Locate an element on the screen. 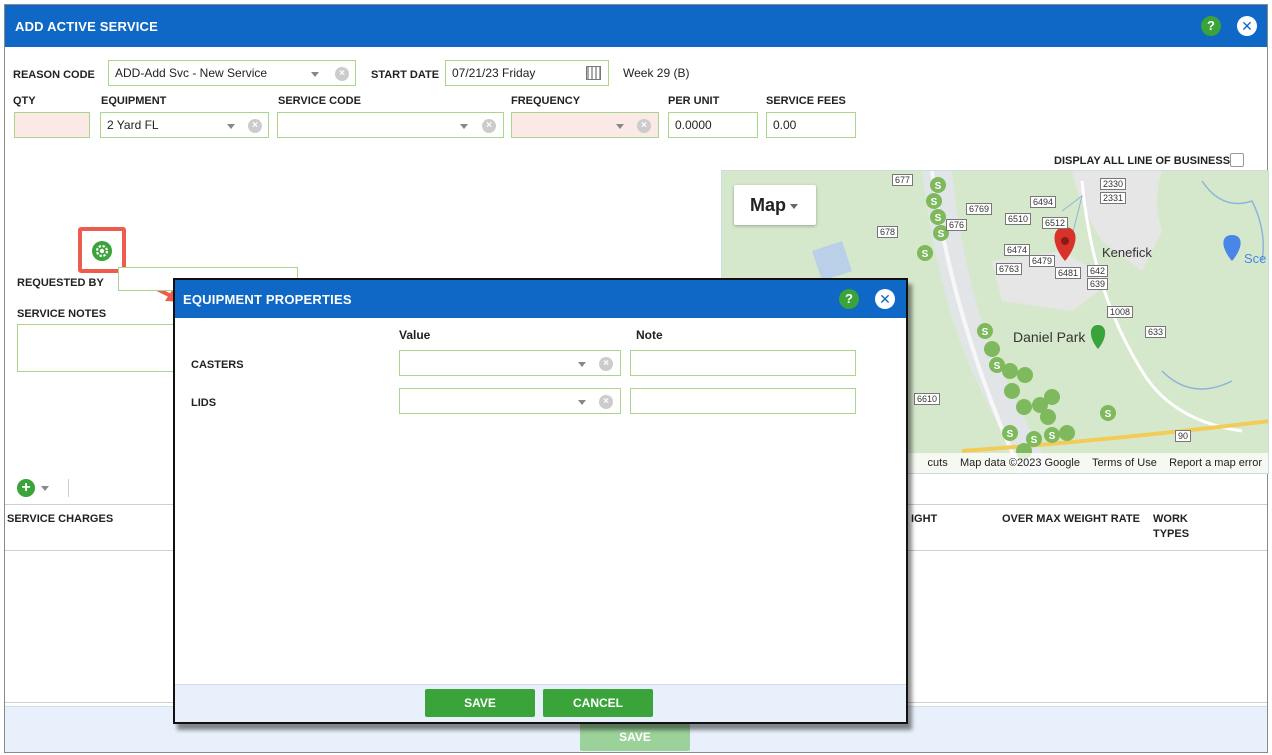  lids-label: LIDS is located at coordinates (204, 403).